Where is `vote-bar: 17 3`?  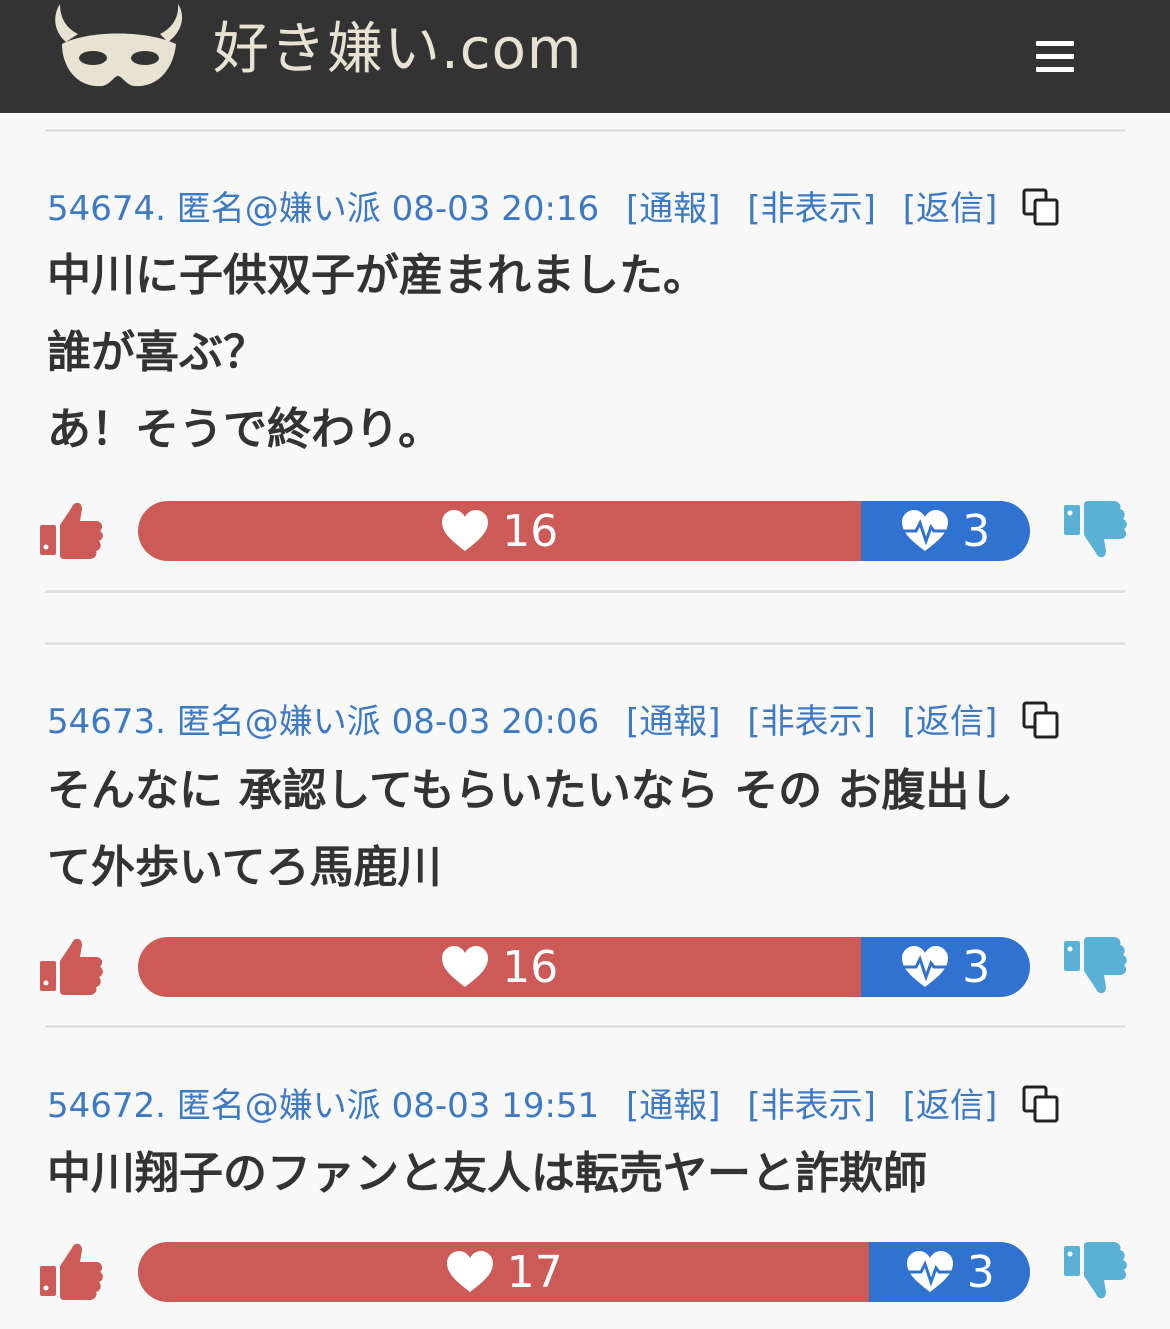
vote-bar: 17 3 is located at coordinates (584, 1272).